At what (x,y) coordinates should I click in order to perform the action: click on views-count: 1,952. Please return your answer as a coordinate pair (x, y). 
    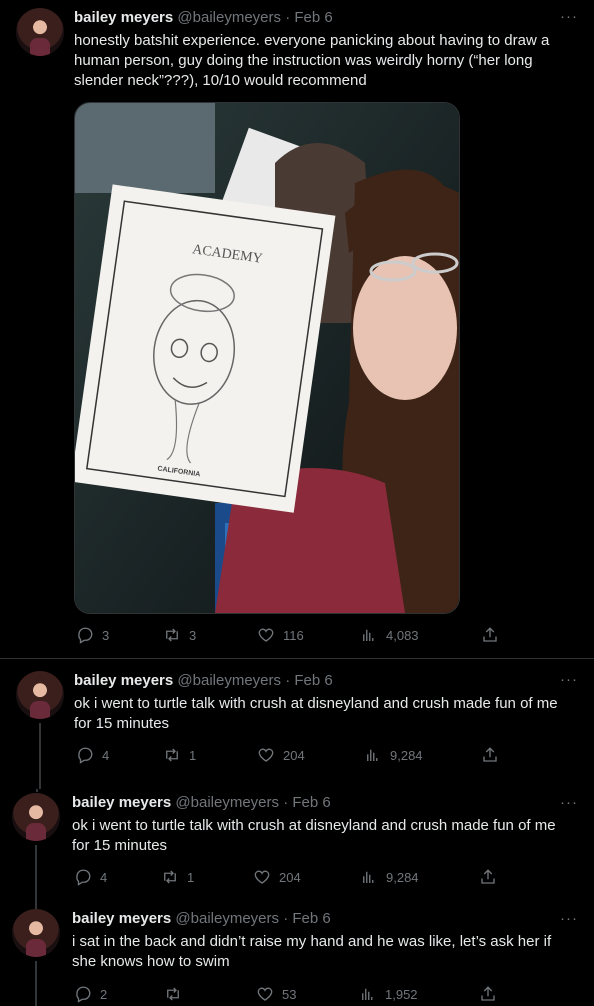
    Looking at the image, I should click on (401, 994).